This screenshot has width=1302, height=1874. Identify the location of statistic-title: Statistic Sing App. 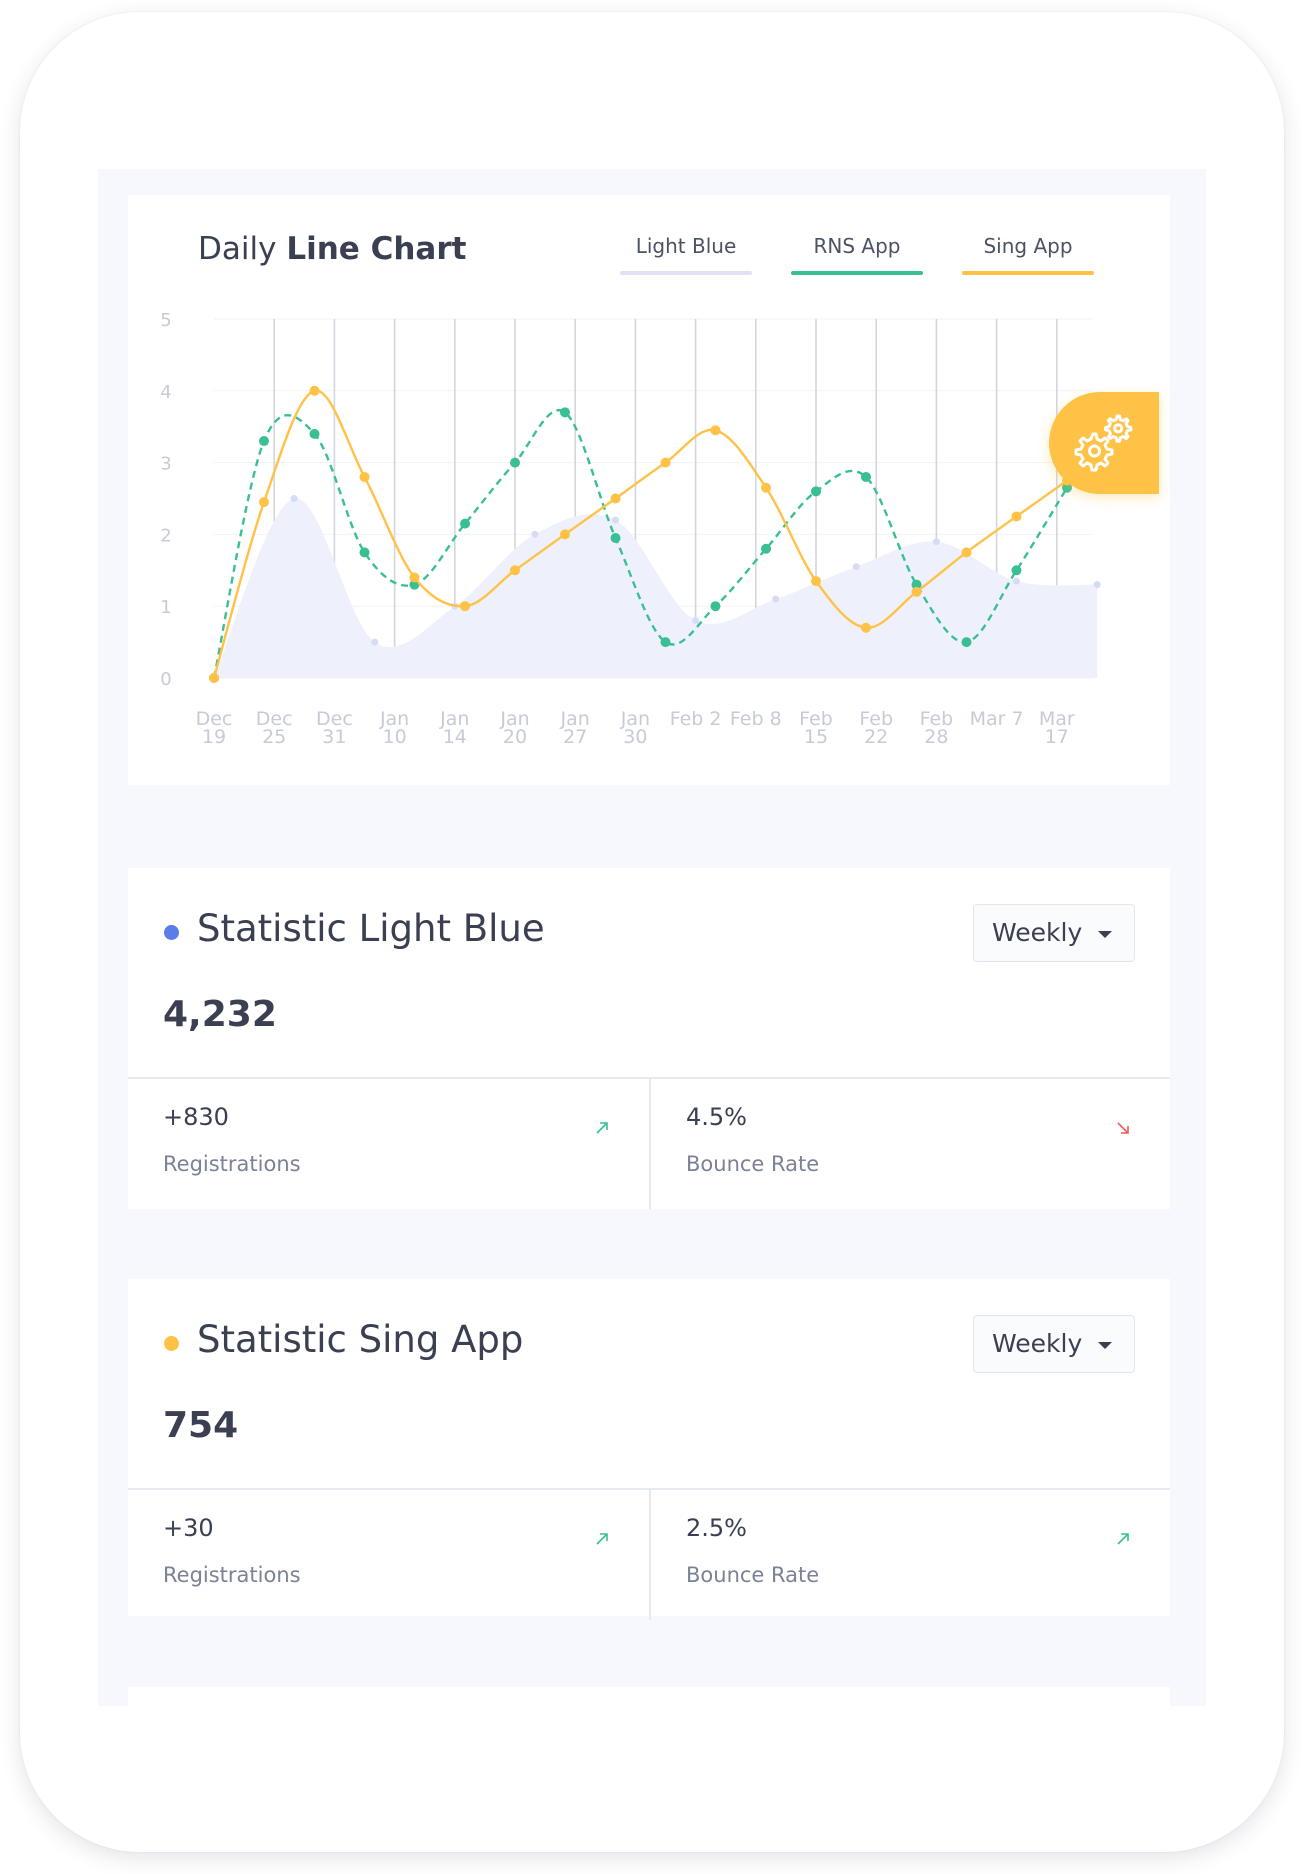
(360, 1339).